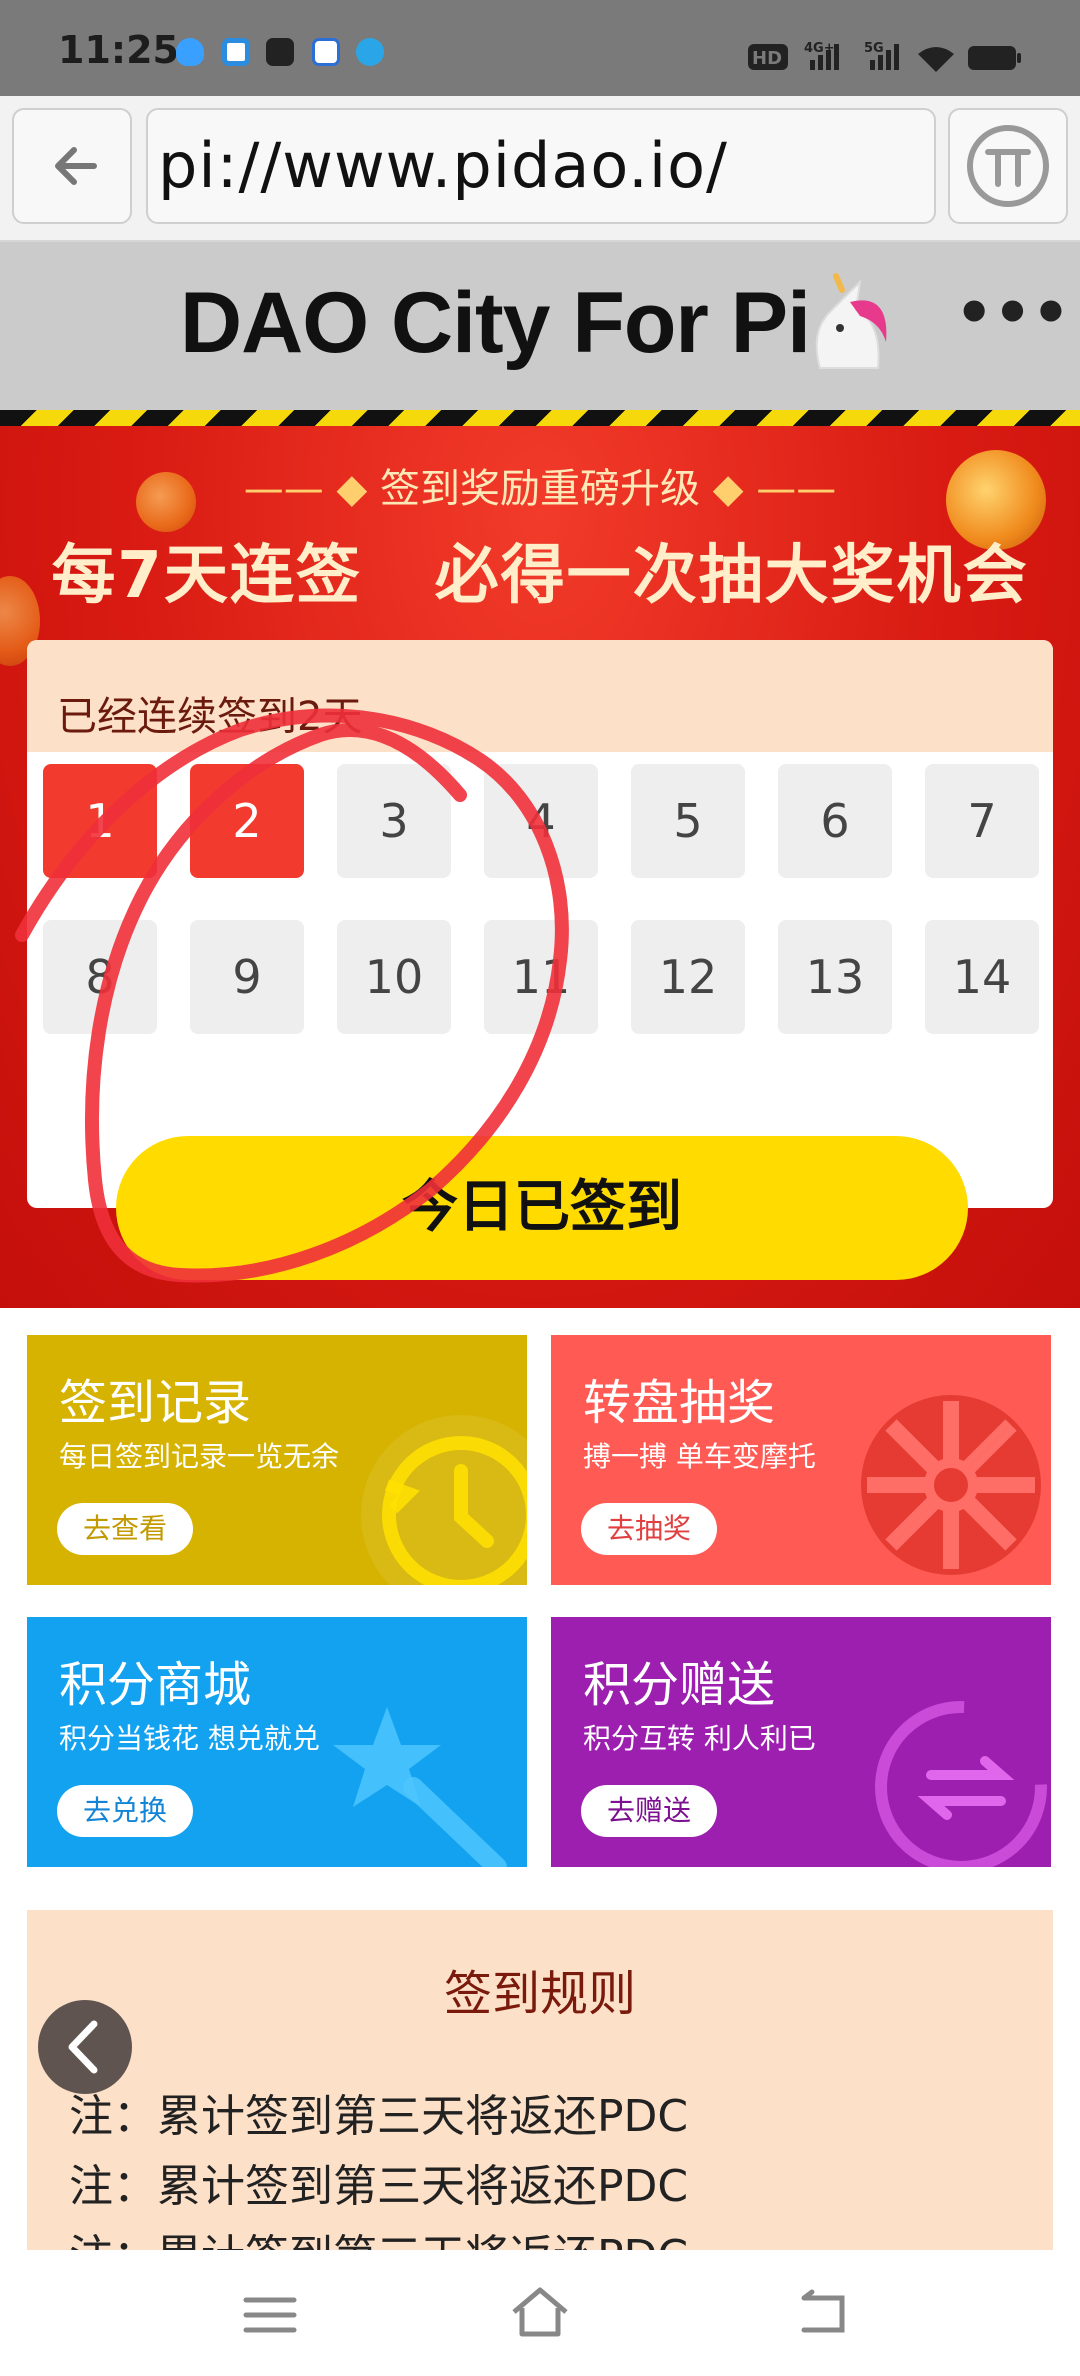  I want to click on floating-back-button, so click(85, 2047).